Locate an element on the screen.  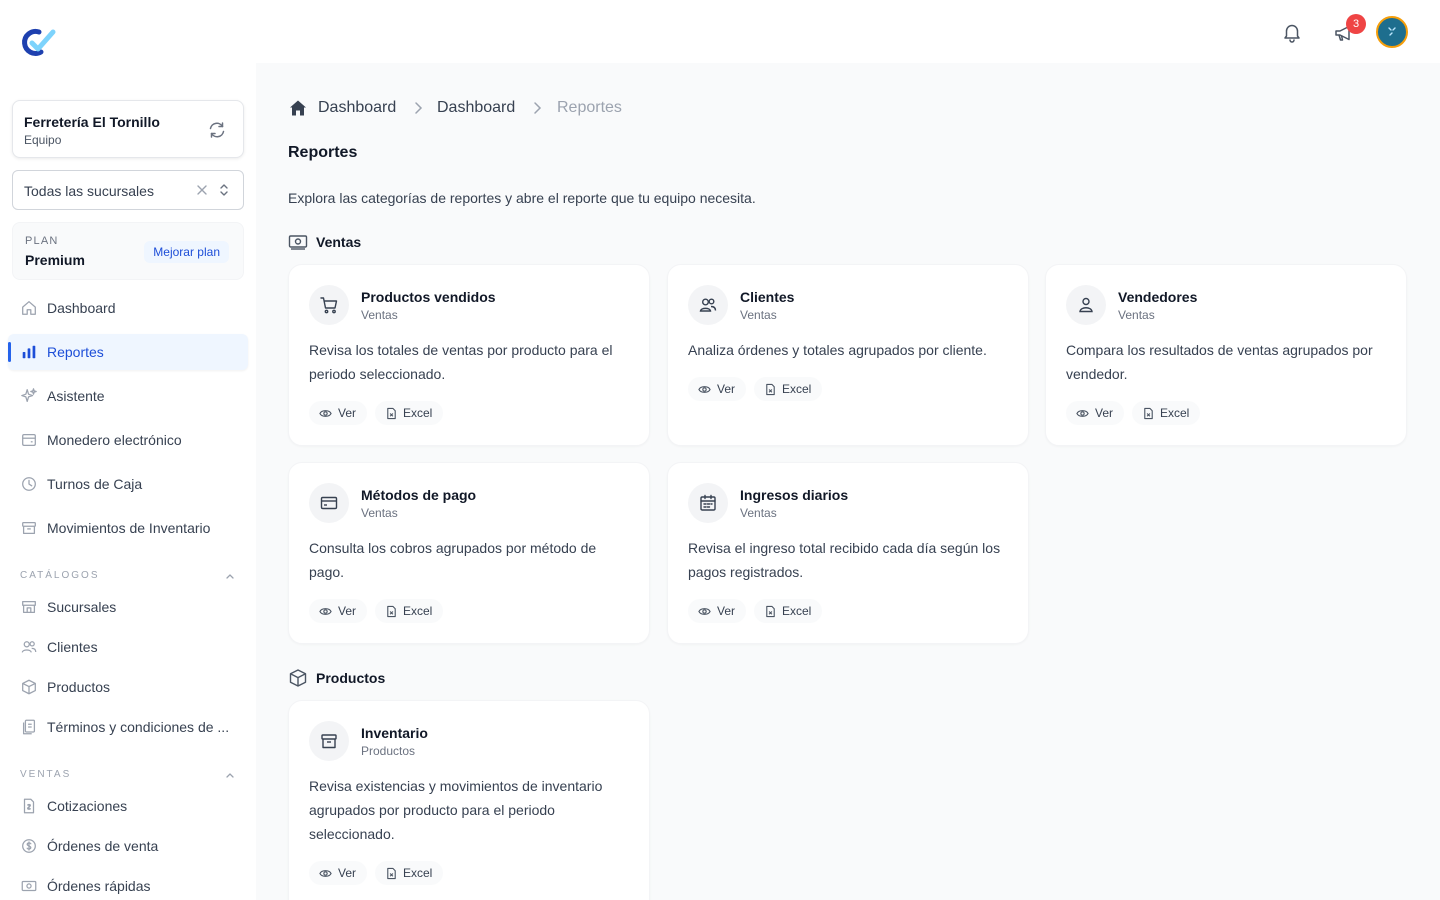
chevron-up-icon is located at coordinates (230, 775).